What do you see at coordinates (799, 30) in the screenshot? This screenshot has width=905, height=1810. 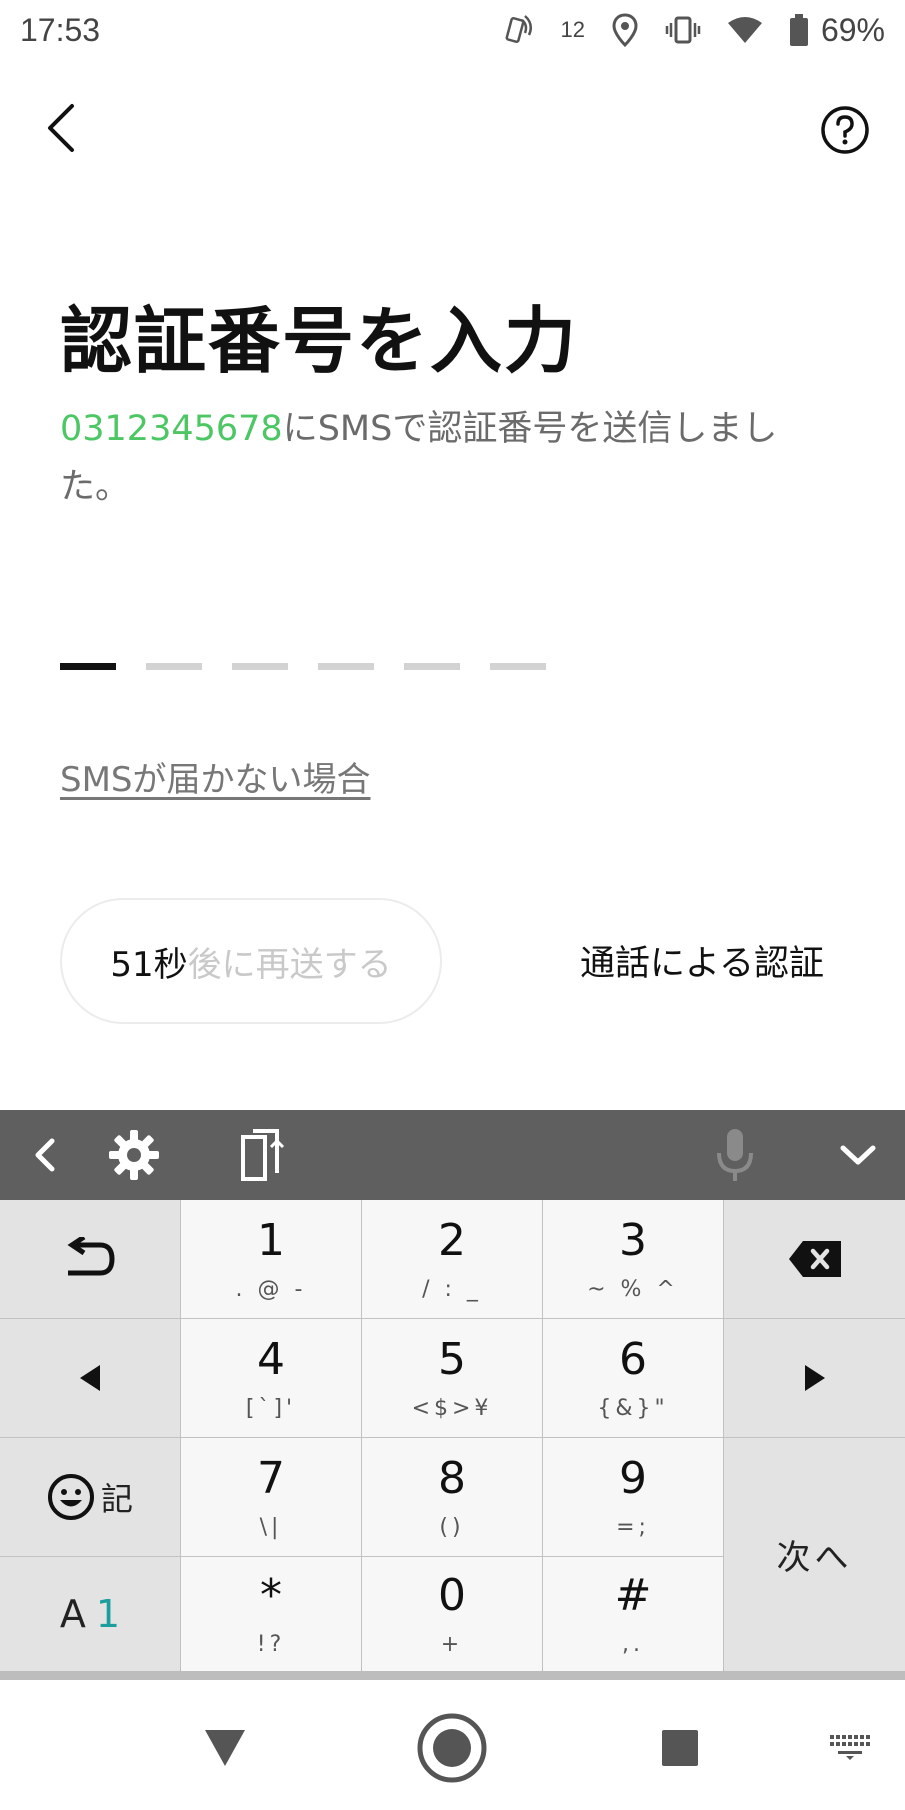 I see `battery-icon` at bounding box center [799, 30].